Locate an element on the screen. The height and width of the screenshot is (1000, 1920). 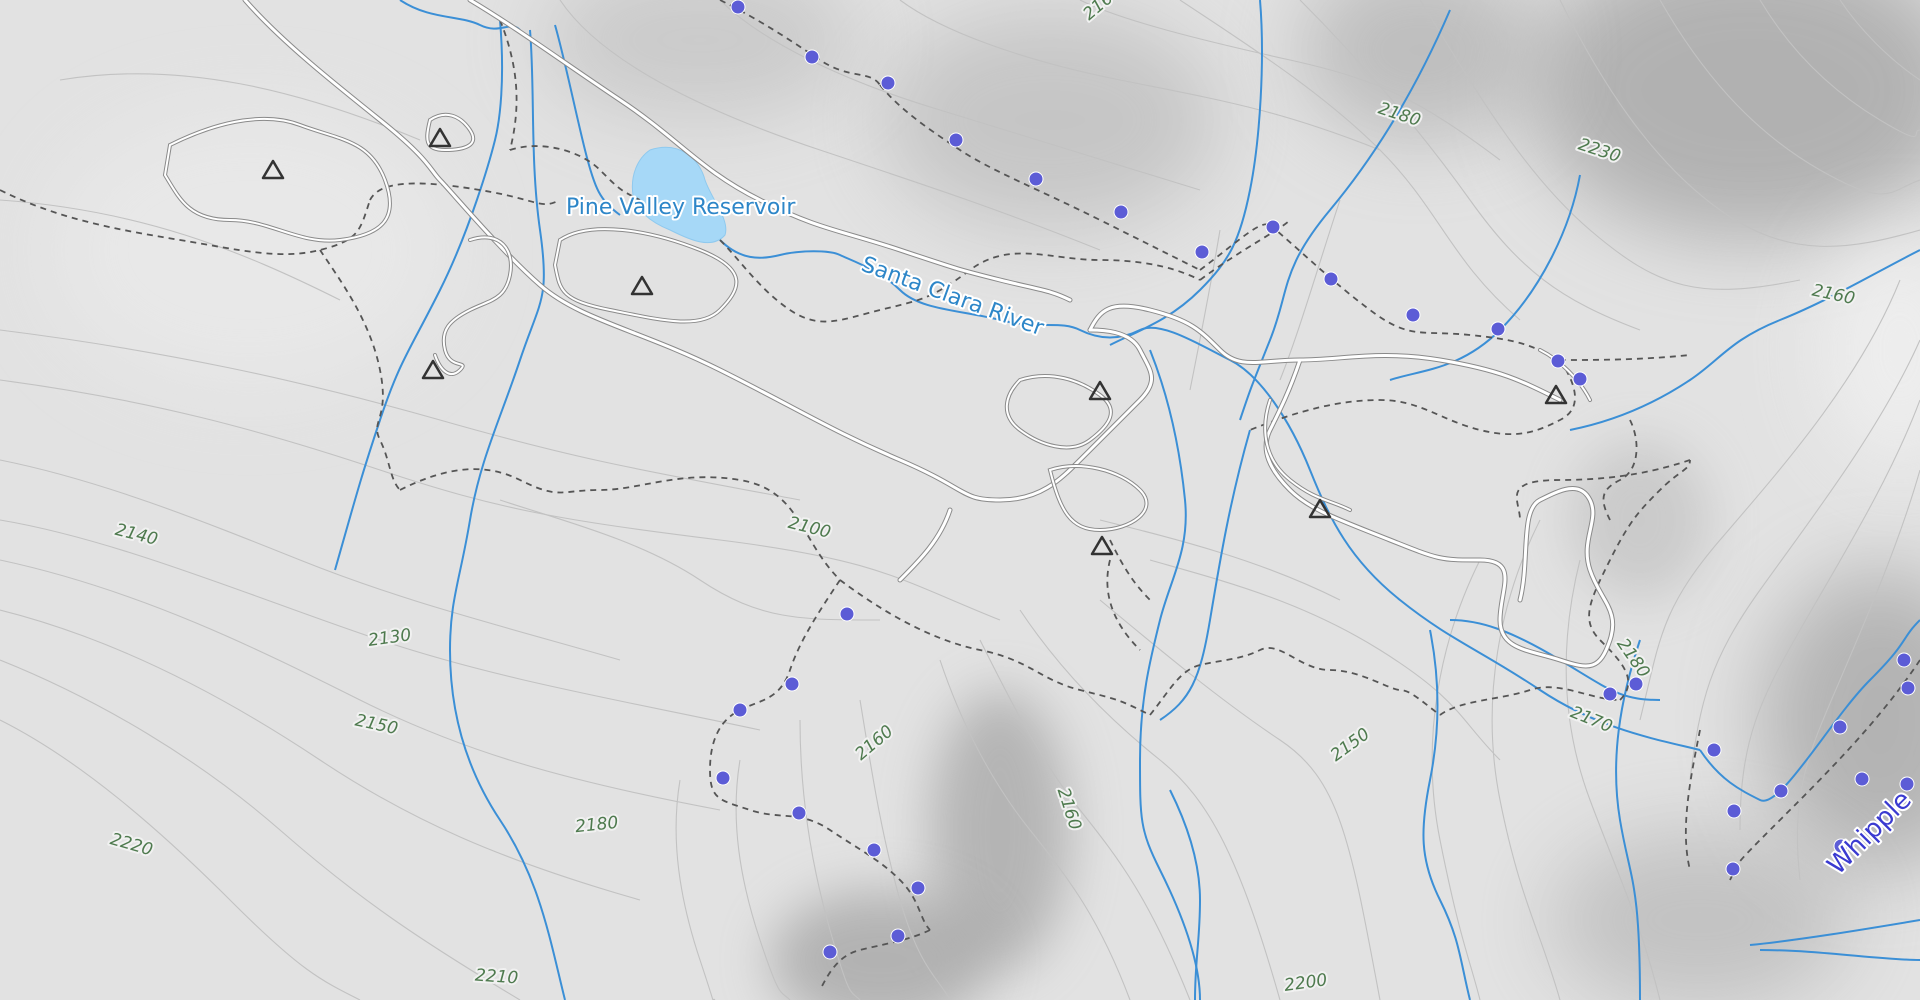
reservoir-label: Pine Valley Reservoir is located at coordinates (681, 207).